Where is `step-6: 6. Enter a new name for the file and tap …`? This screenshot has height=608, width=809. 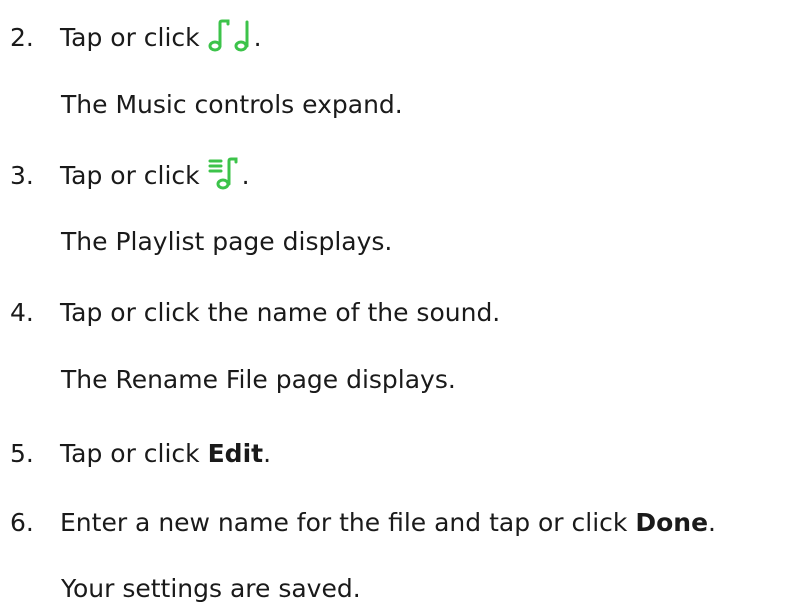 step-6: 6. Enter a new name for the file and tap … is located at coordinates (363, 523).